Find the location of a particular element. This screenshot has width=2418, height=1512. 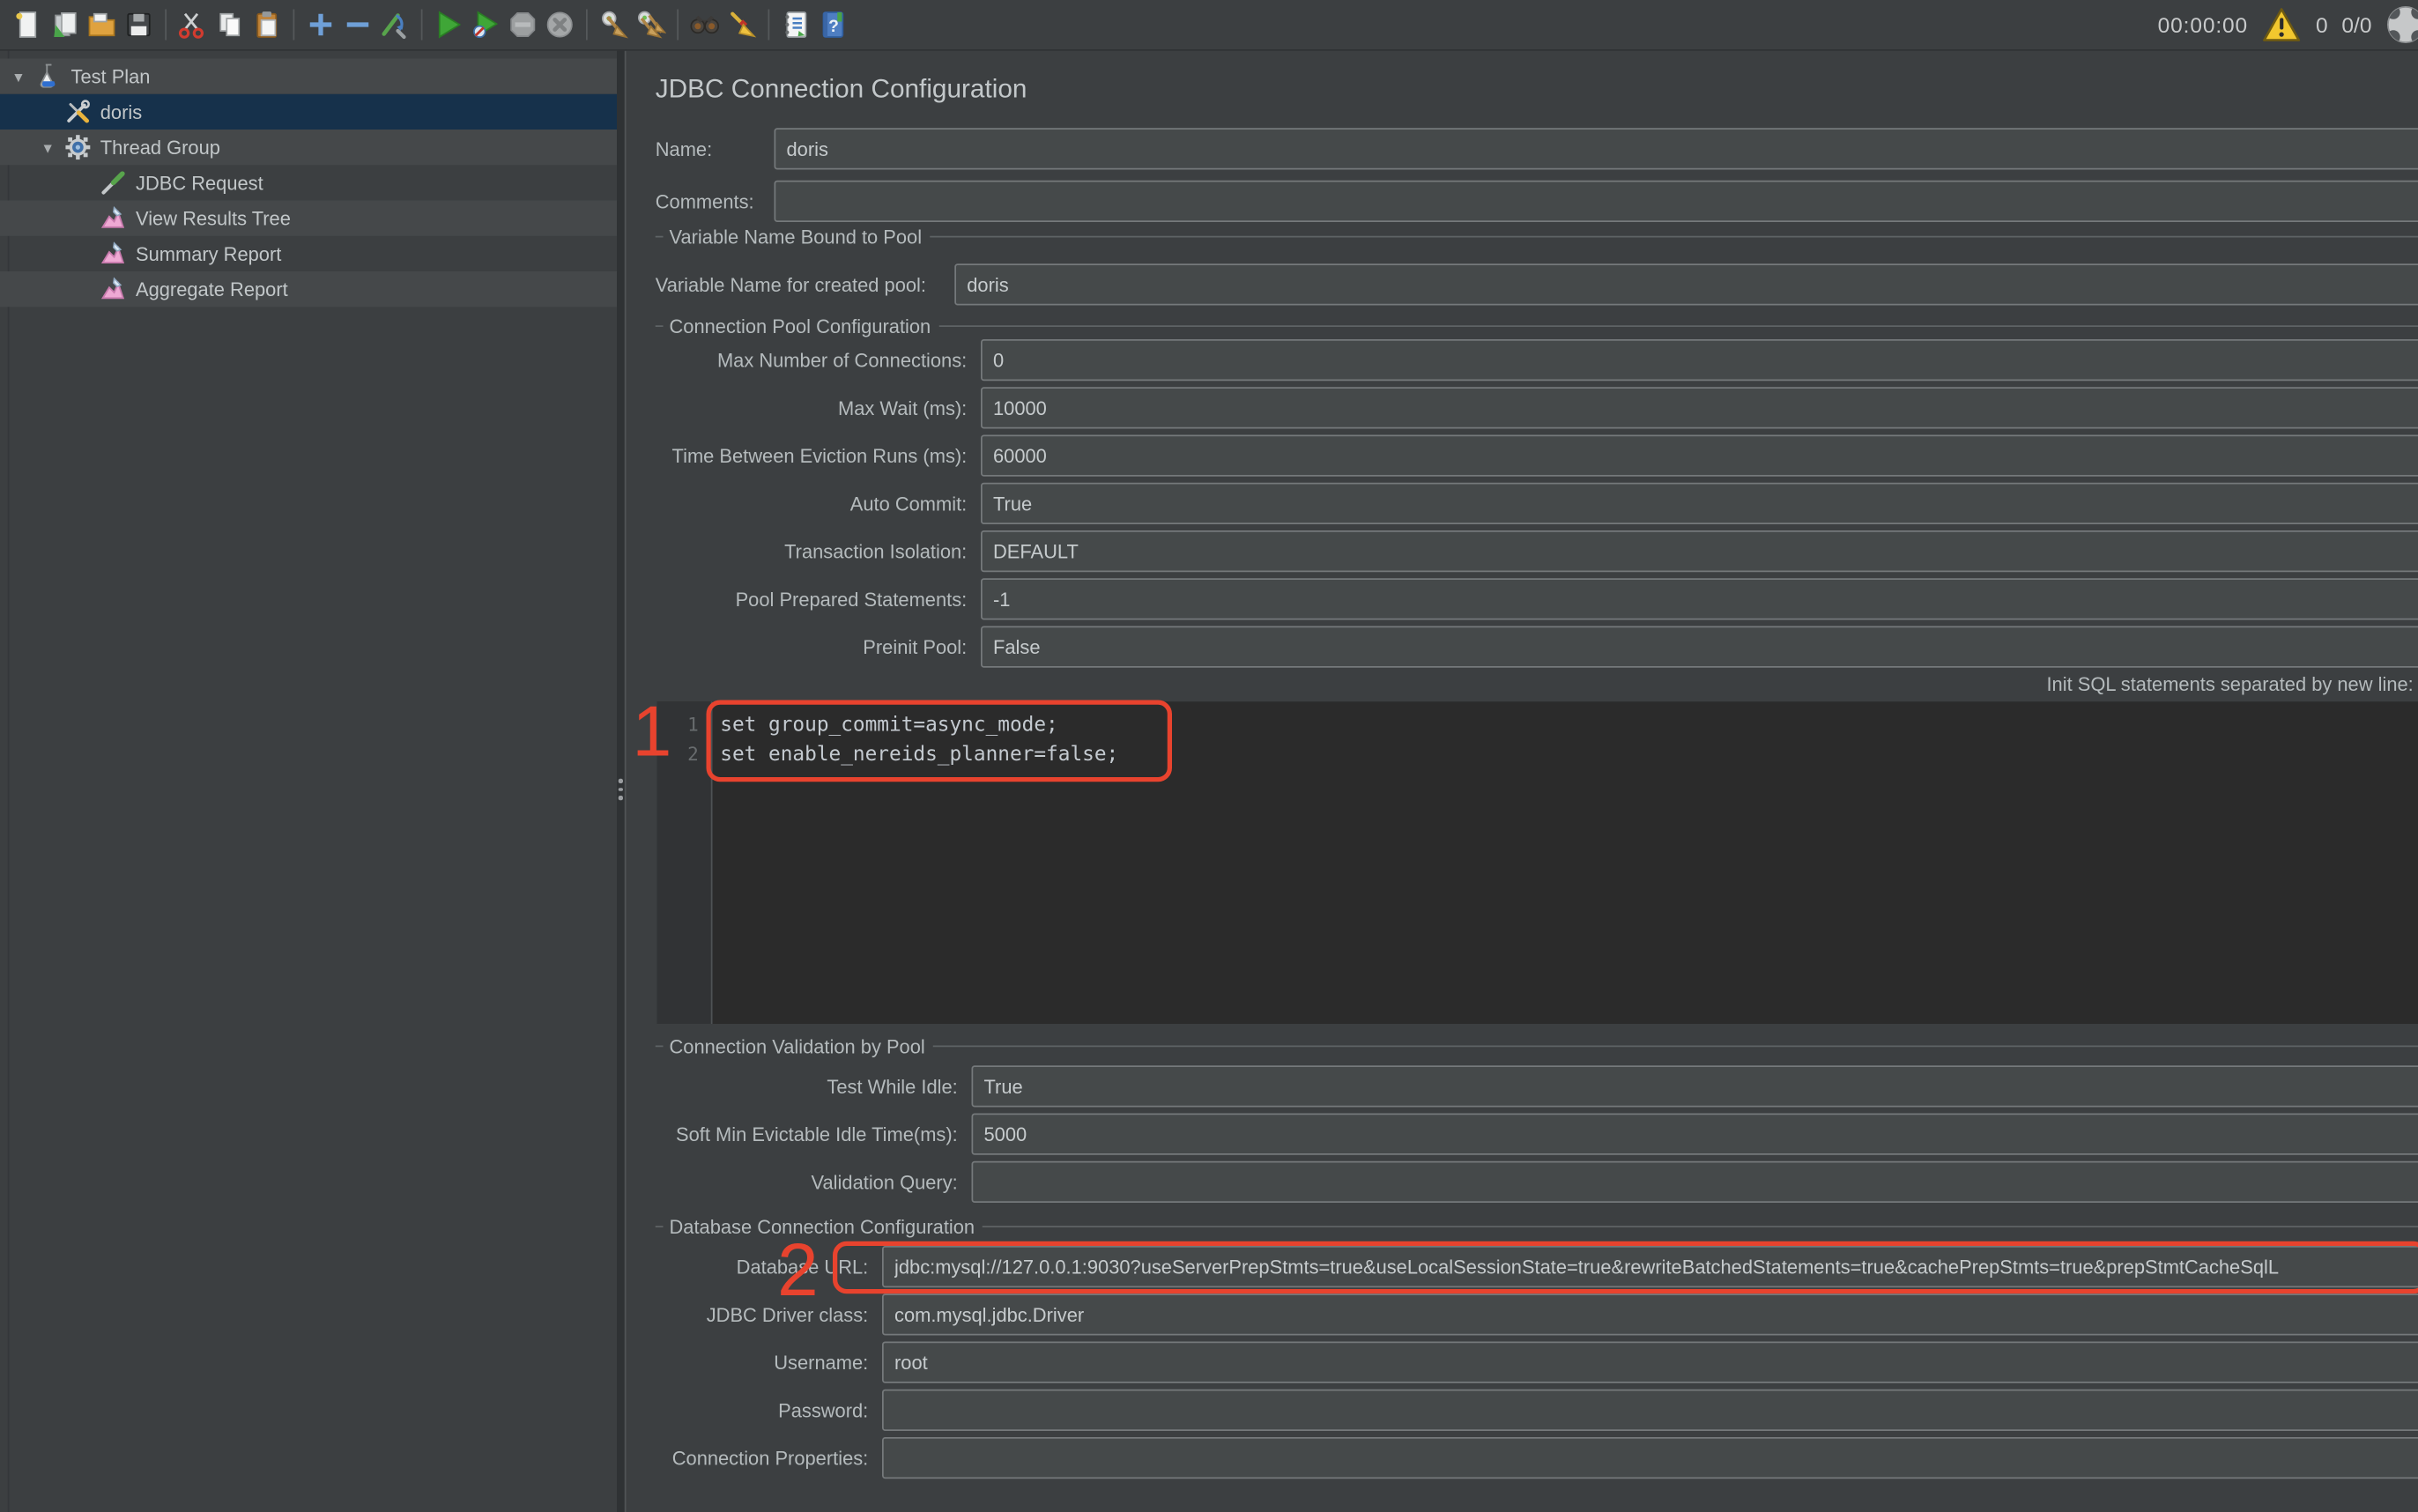

eviction-runs-input is located at coordinates (1699, 455).